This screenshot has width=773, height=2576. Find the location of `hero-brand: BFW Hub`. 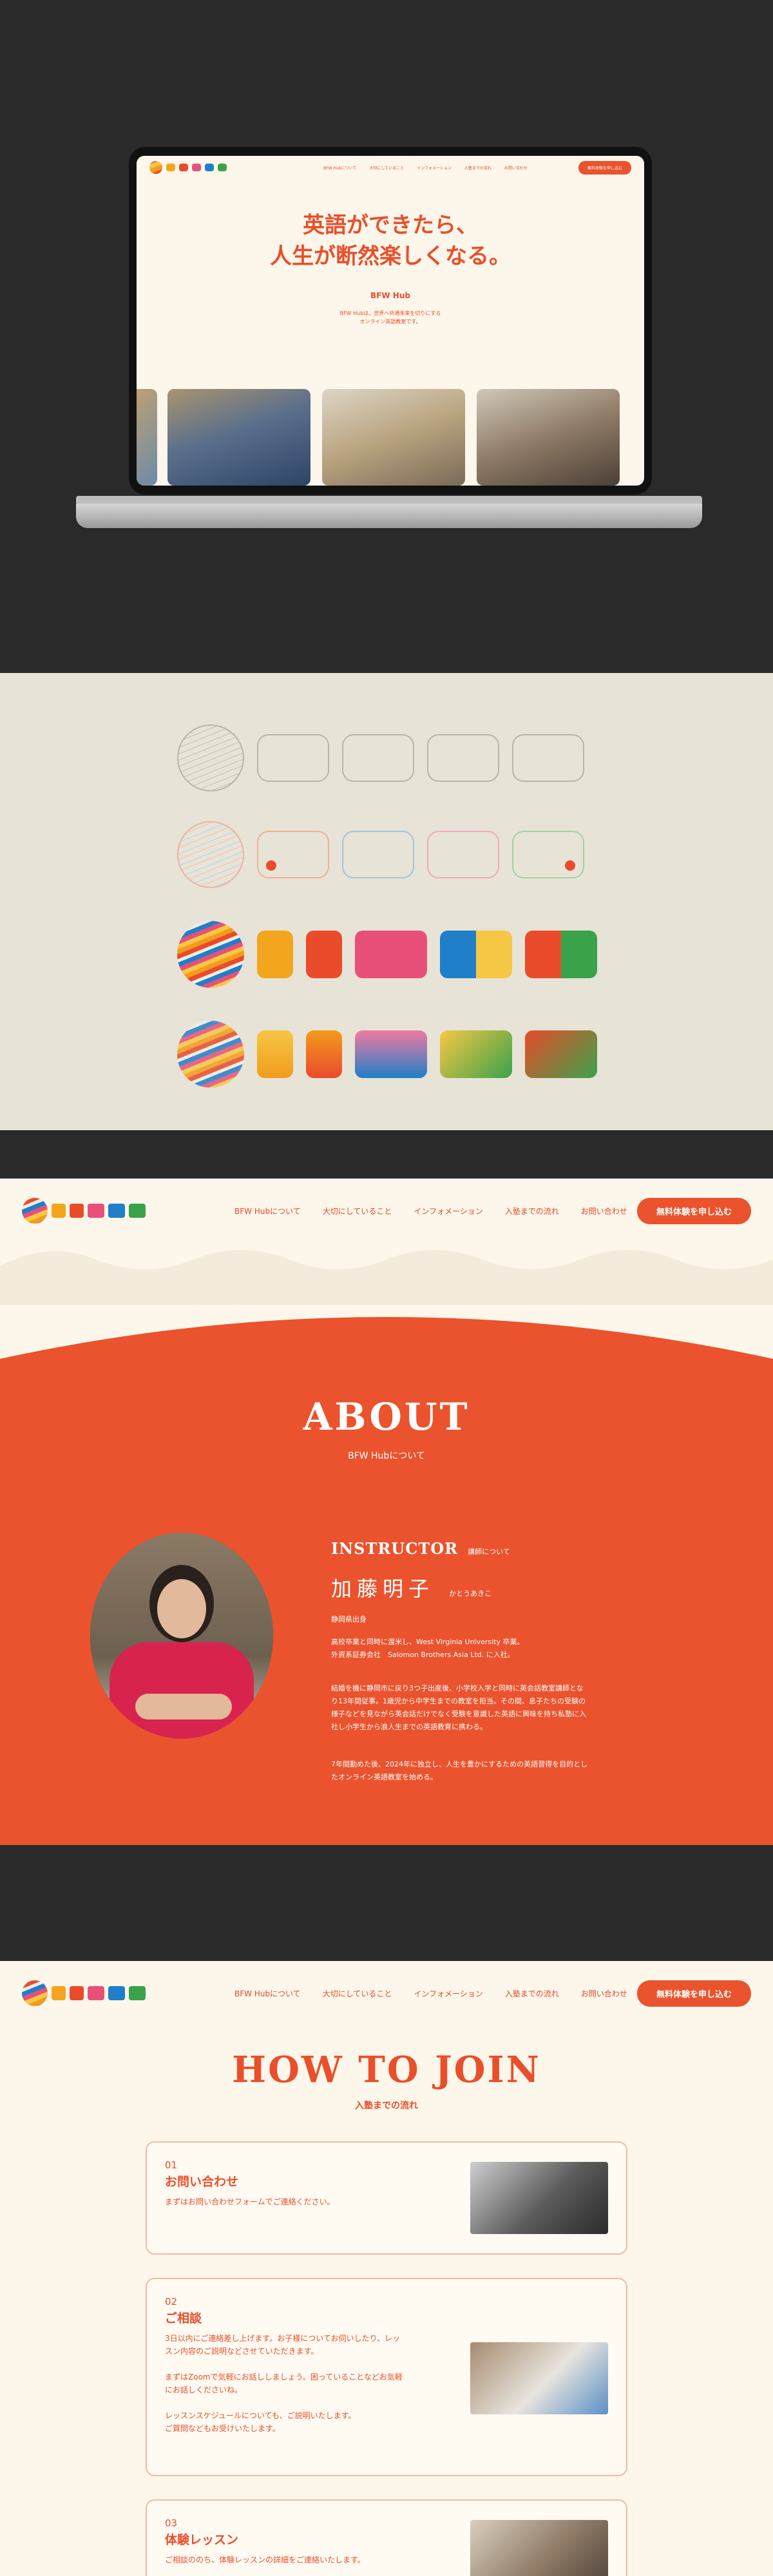

hero-brand: BFW Hub is located at coordinates (390, 295).